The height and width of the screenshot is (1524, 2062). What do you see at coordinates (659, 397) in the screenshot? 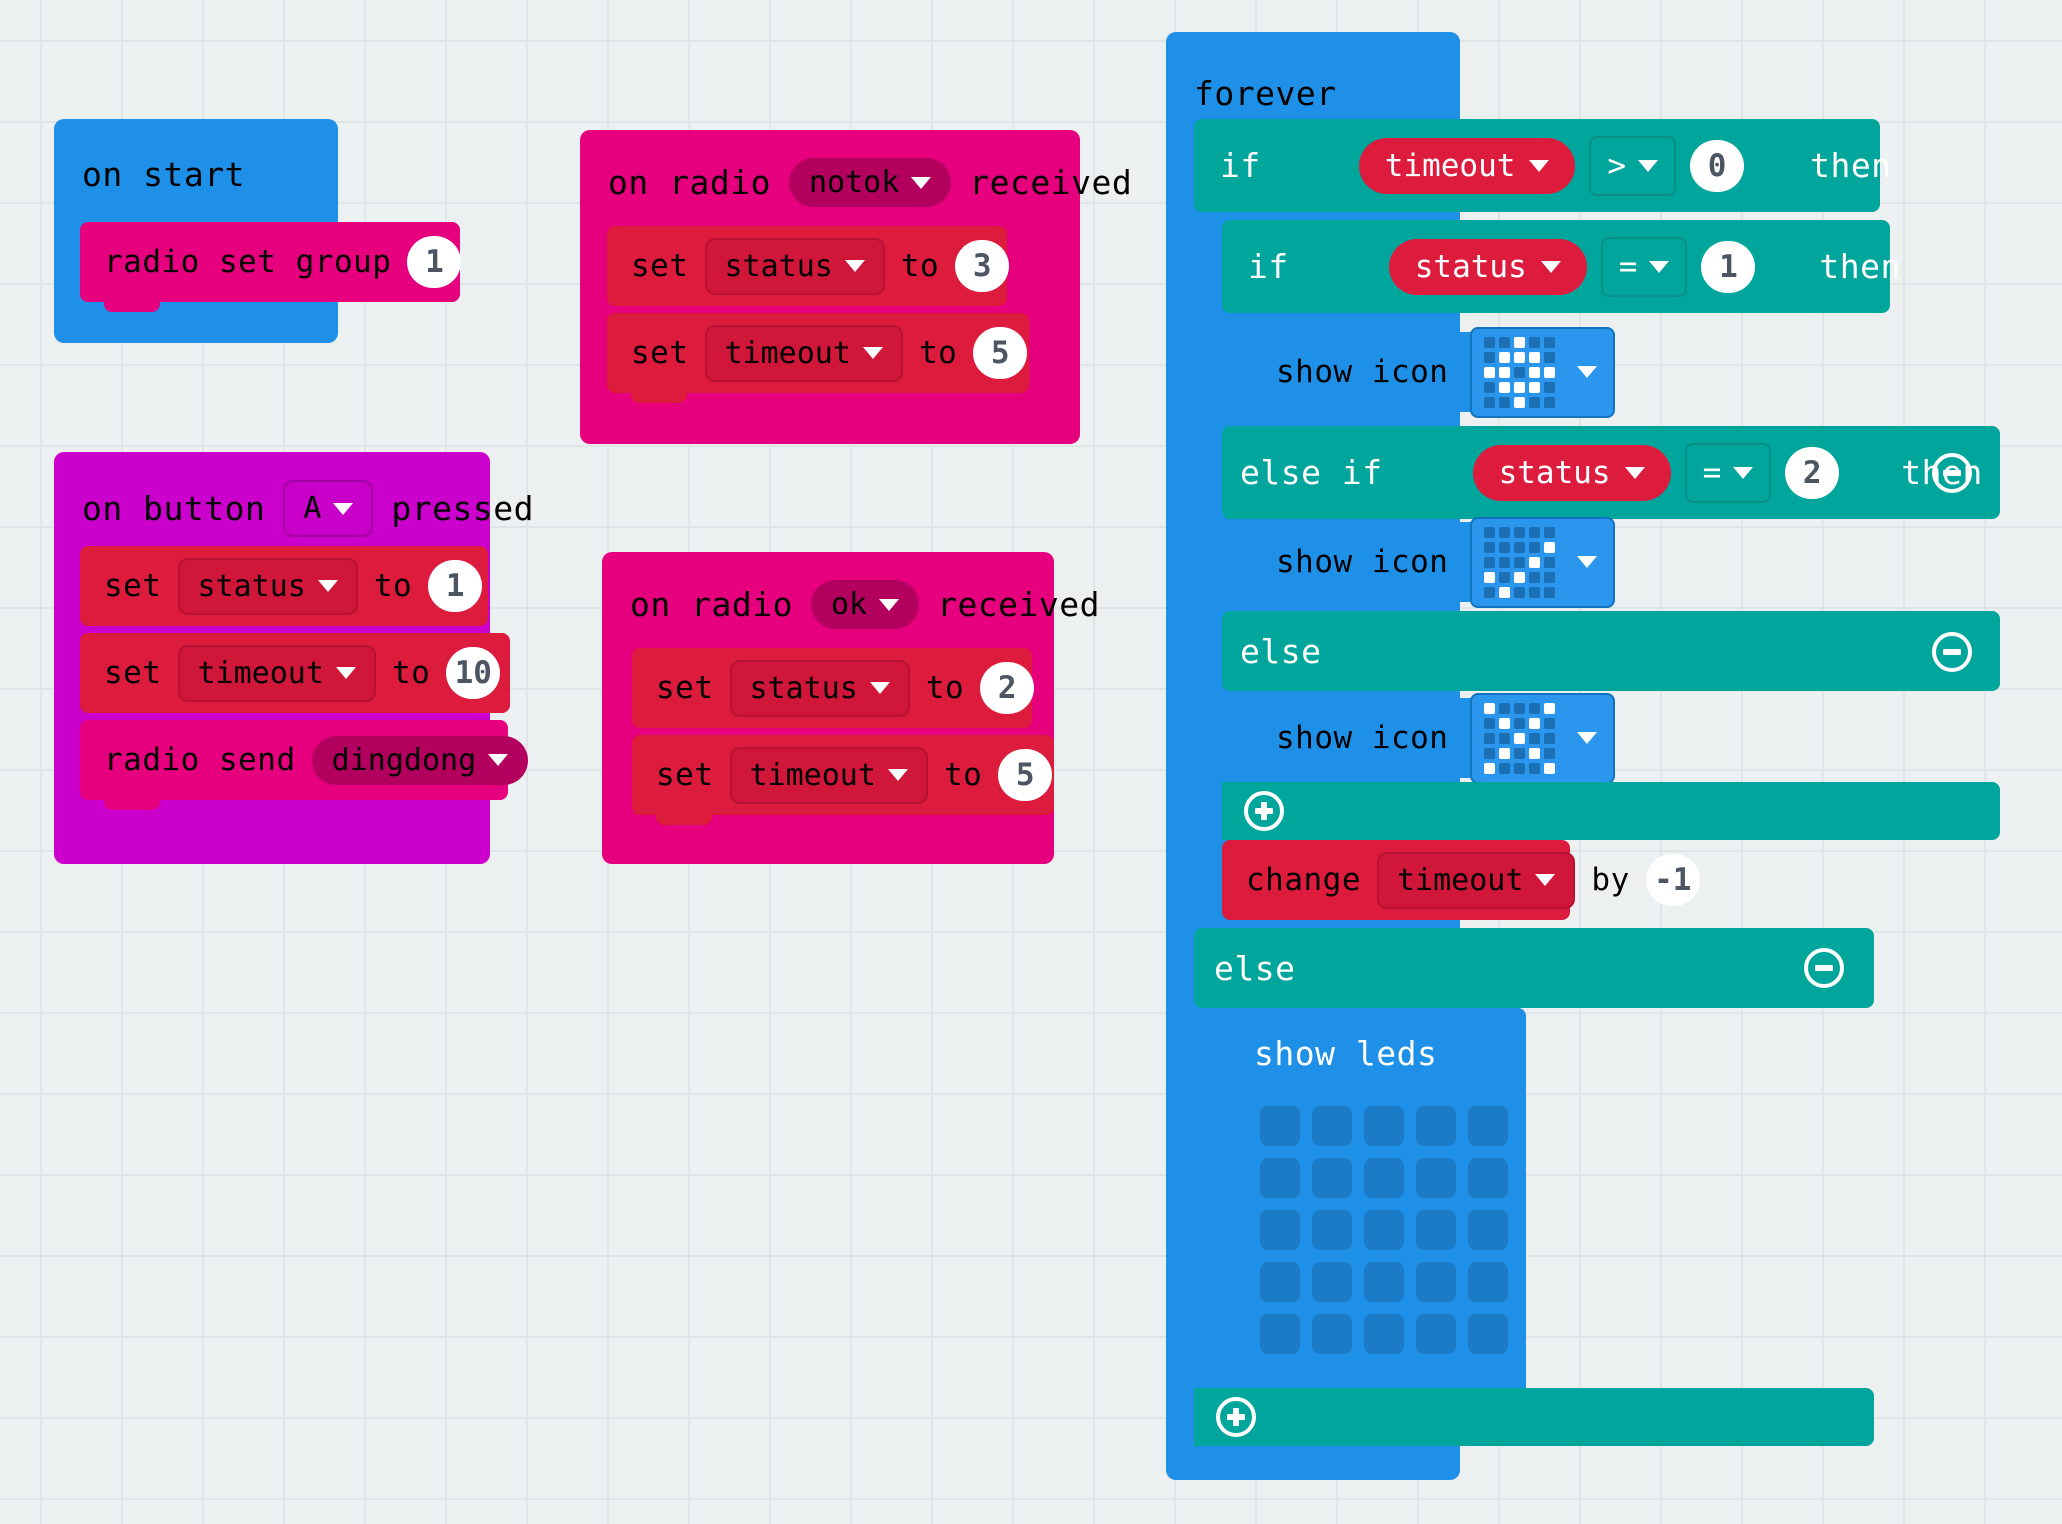
I see `set-timeout-notch-bottom` at bounding box center [659, 397].